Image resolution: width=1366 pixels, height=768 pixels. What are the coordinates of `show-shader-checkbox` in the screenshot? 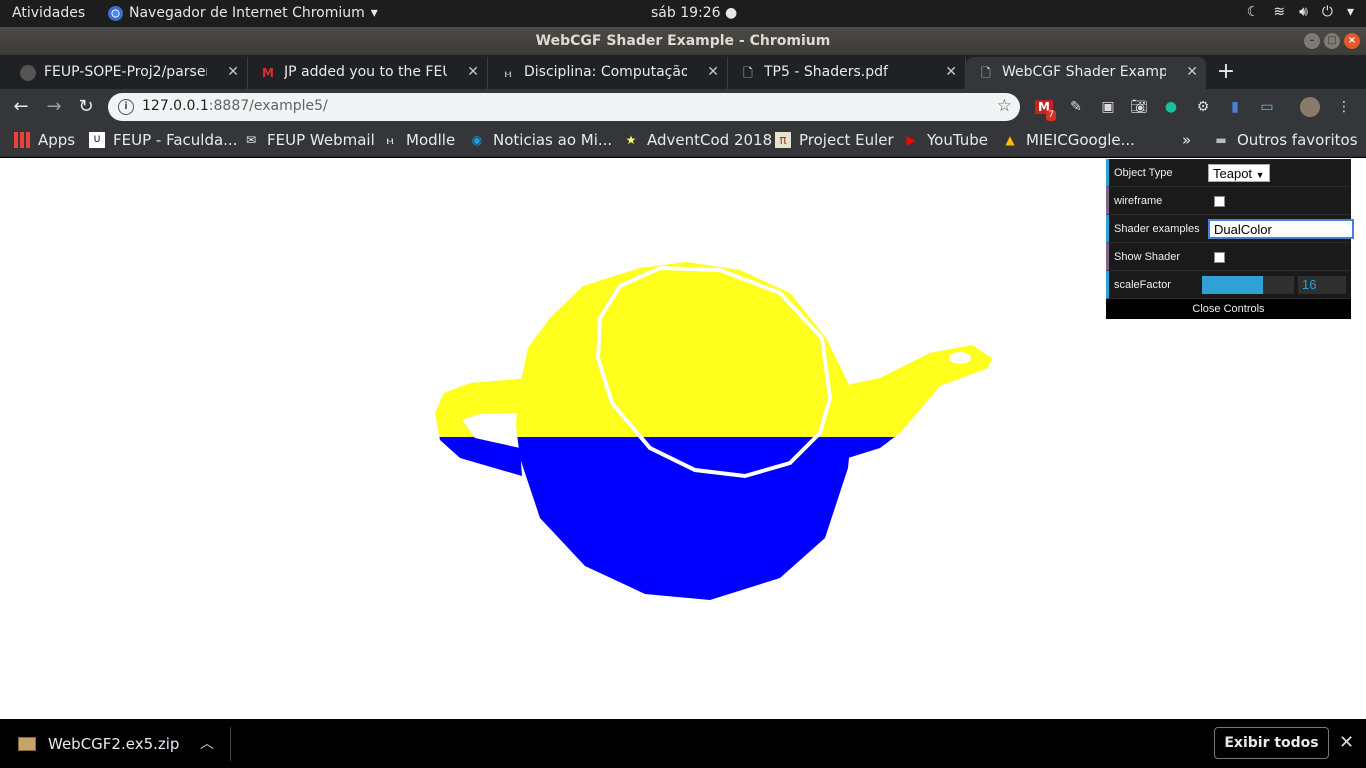 It's located at (1219, 257).